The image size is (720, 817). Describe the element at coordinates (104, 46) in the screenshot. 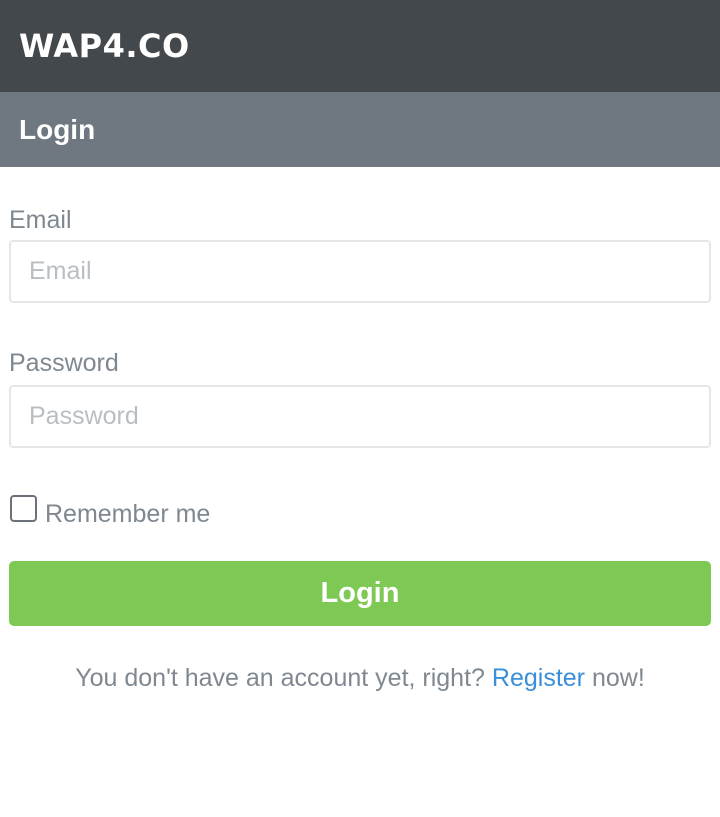

I see `site-logo: WAP4.CO` at that location.